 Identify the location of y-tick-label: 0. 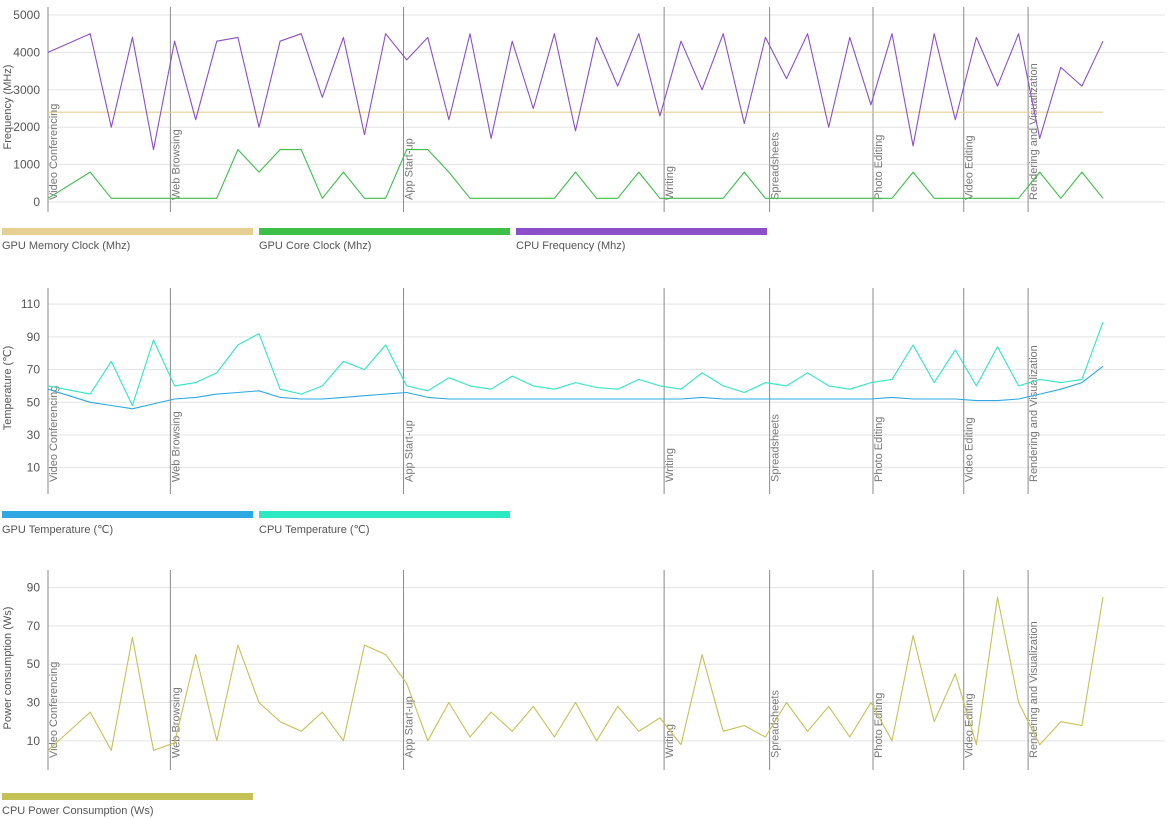
(36, 202).